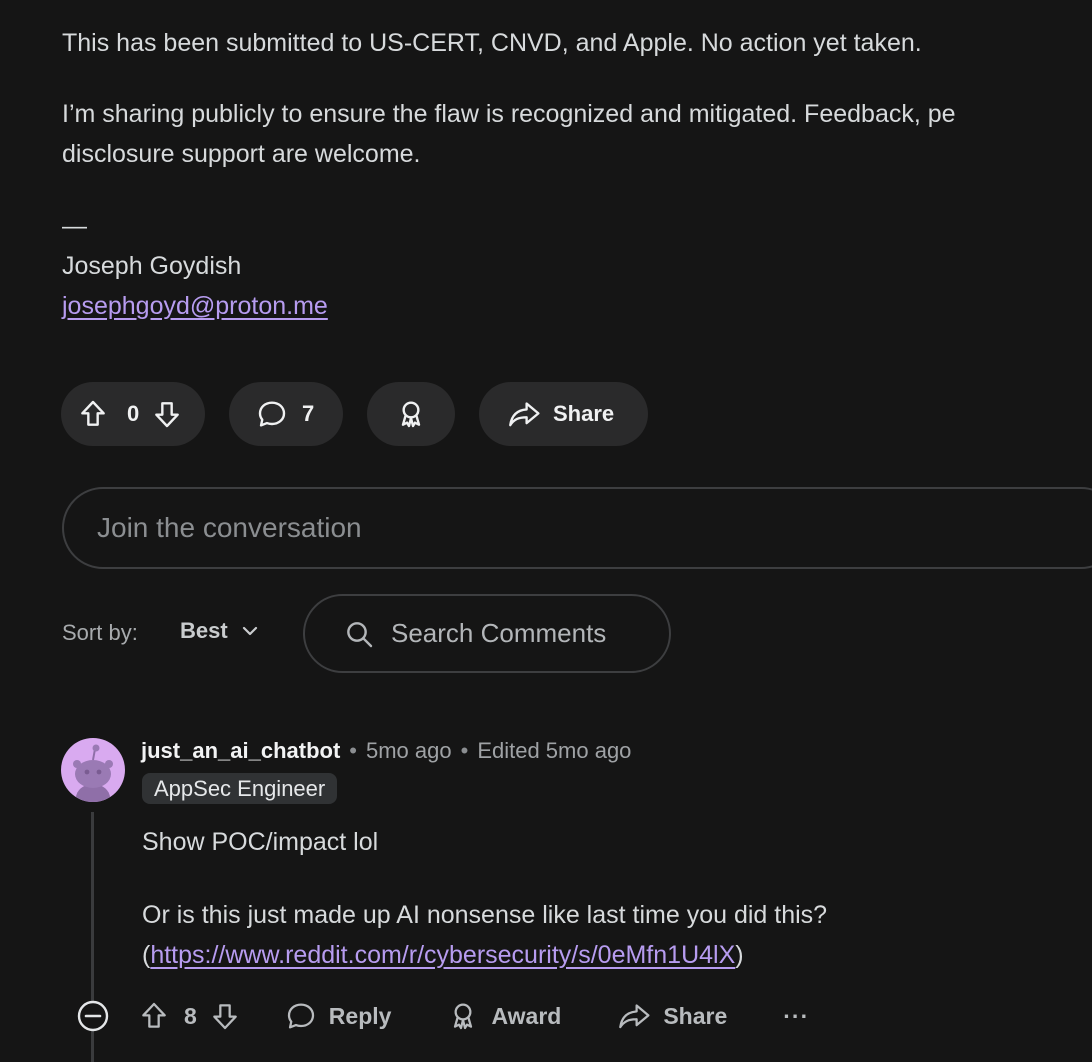 The width and height of the screenshot is (1092, 1062). Describe the element at coordinates (499, 633) in the screenshot. I see `search-comments-placeholder: Search Comments` at that location.